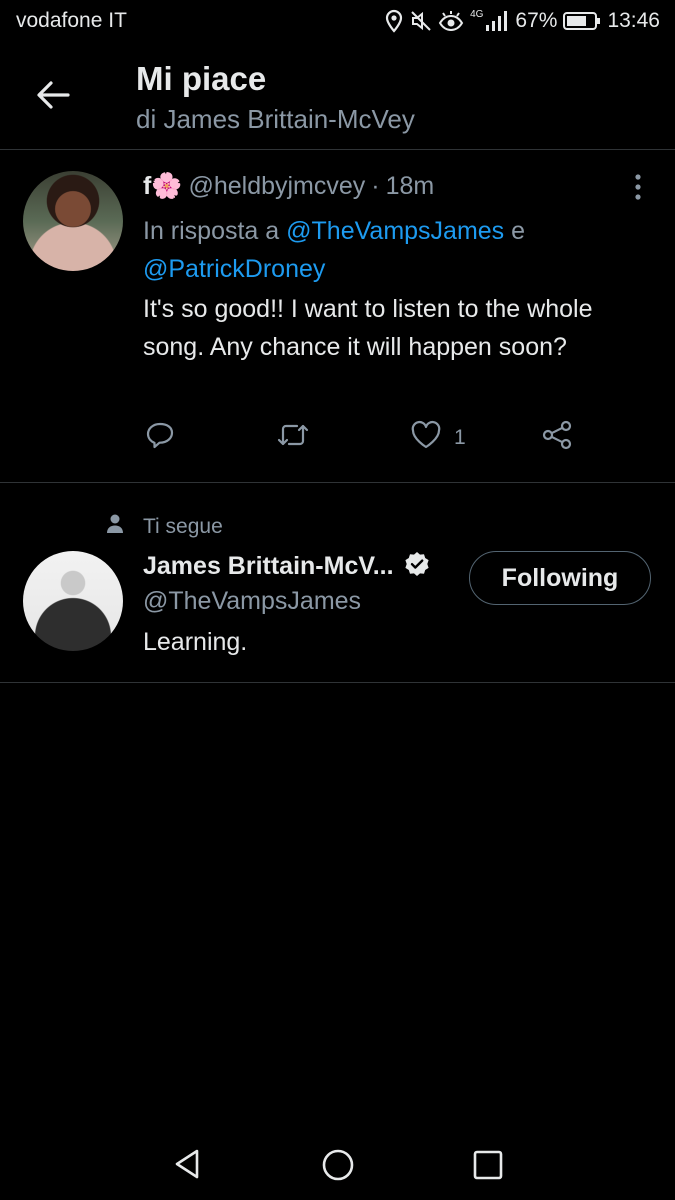 Image resolution: width=675 pixels, height=1200 pixels. I want to click on reply-conjunction: e, so click(518, 231).